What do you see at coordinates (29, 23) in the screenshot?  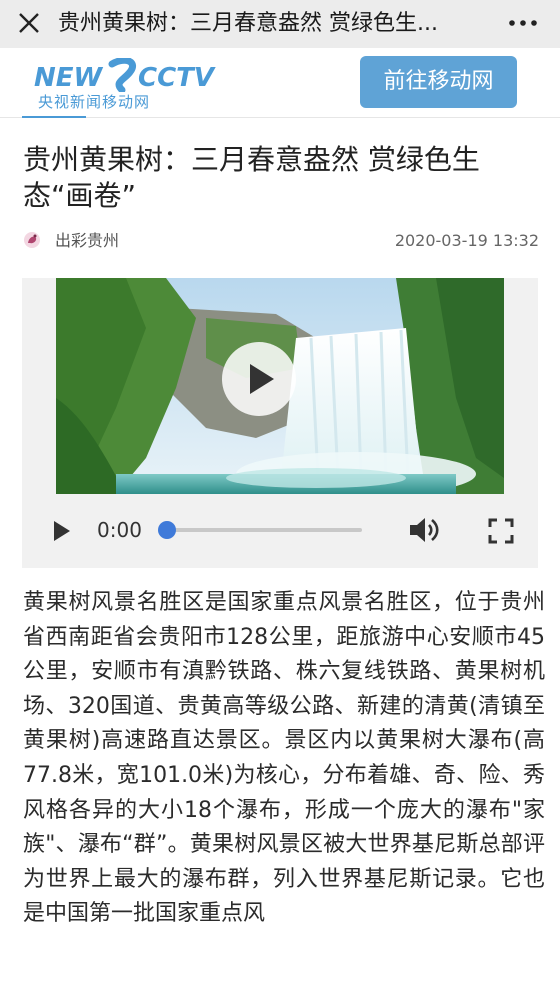 I see `close-icon` at bounding box center [29, 23].